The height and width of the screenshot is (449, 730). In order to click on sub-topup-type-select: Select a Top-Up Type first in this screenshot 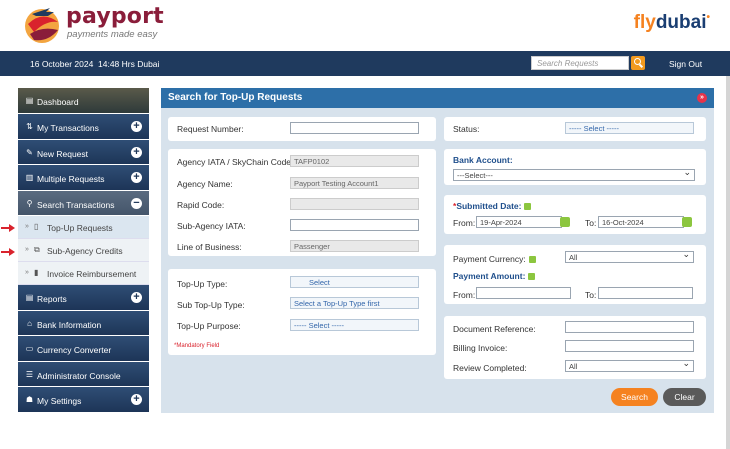, I will do `click(354, 303)`.